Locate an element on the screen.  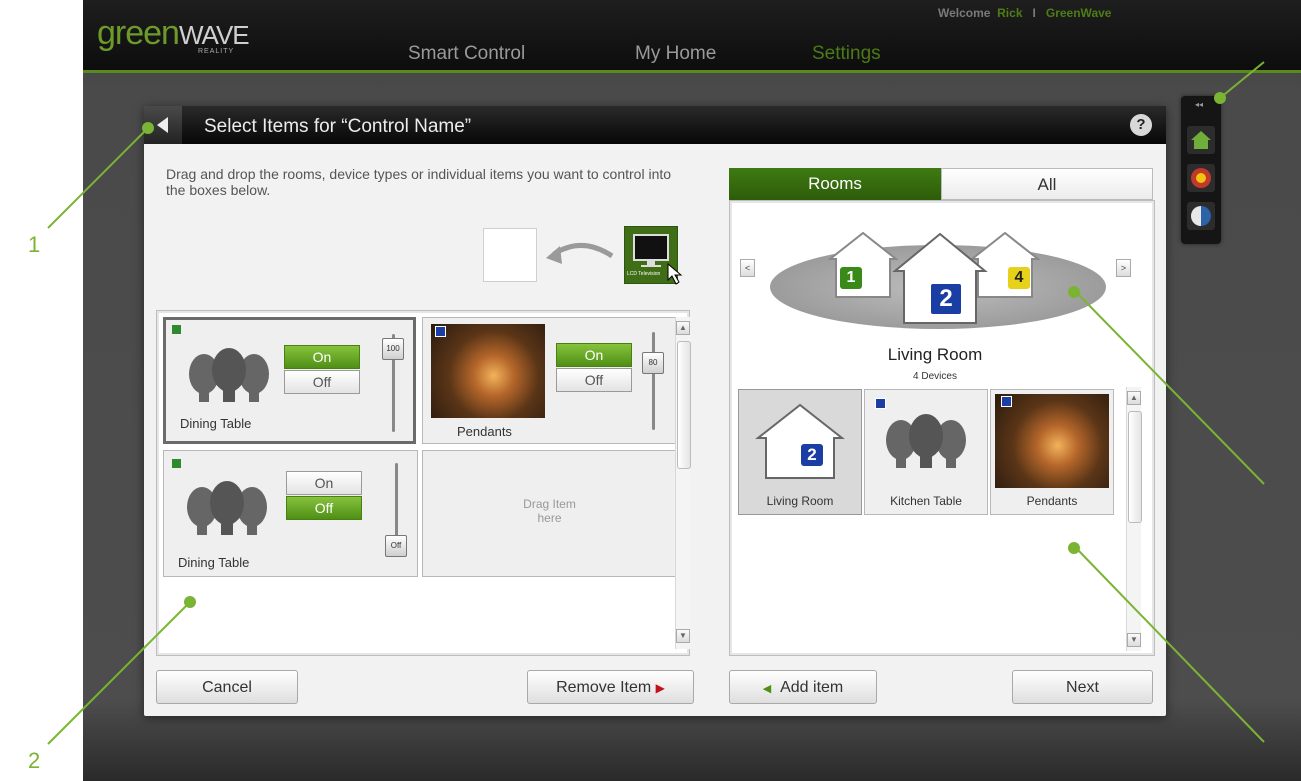
drop-zone-text: Drag Item here is located at coordinates (549, 511).